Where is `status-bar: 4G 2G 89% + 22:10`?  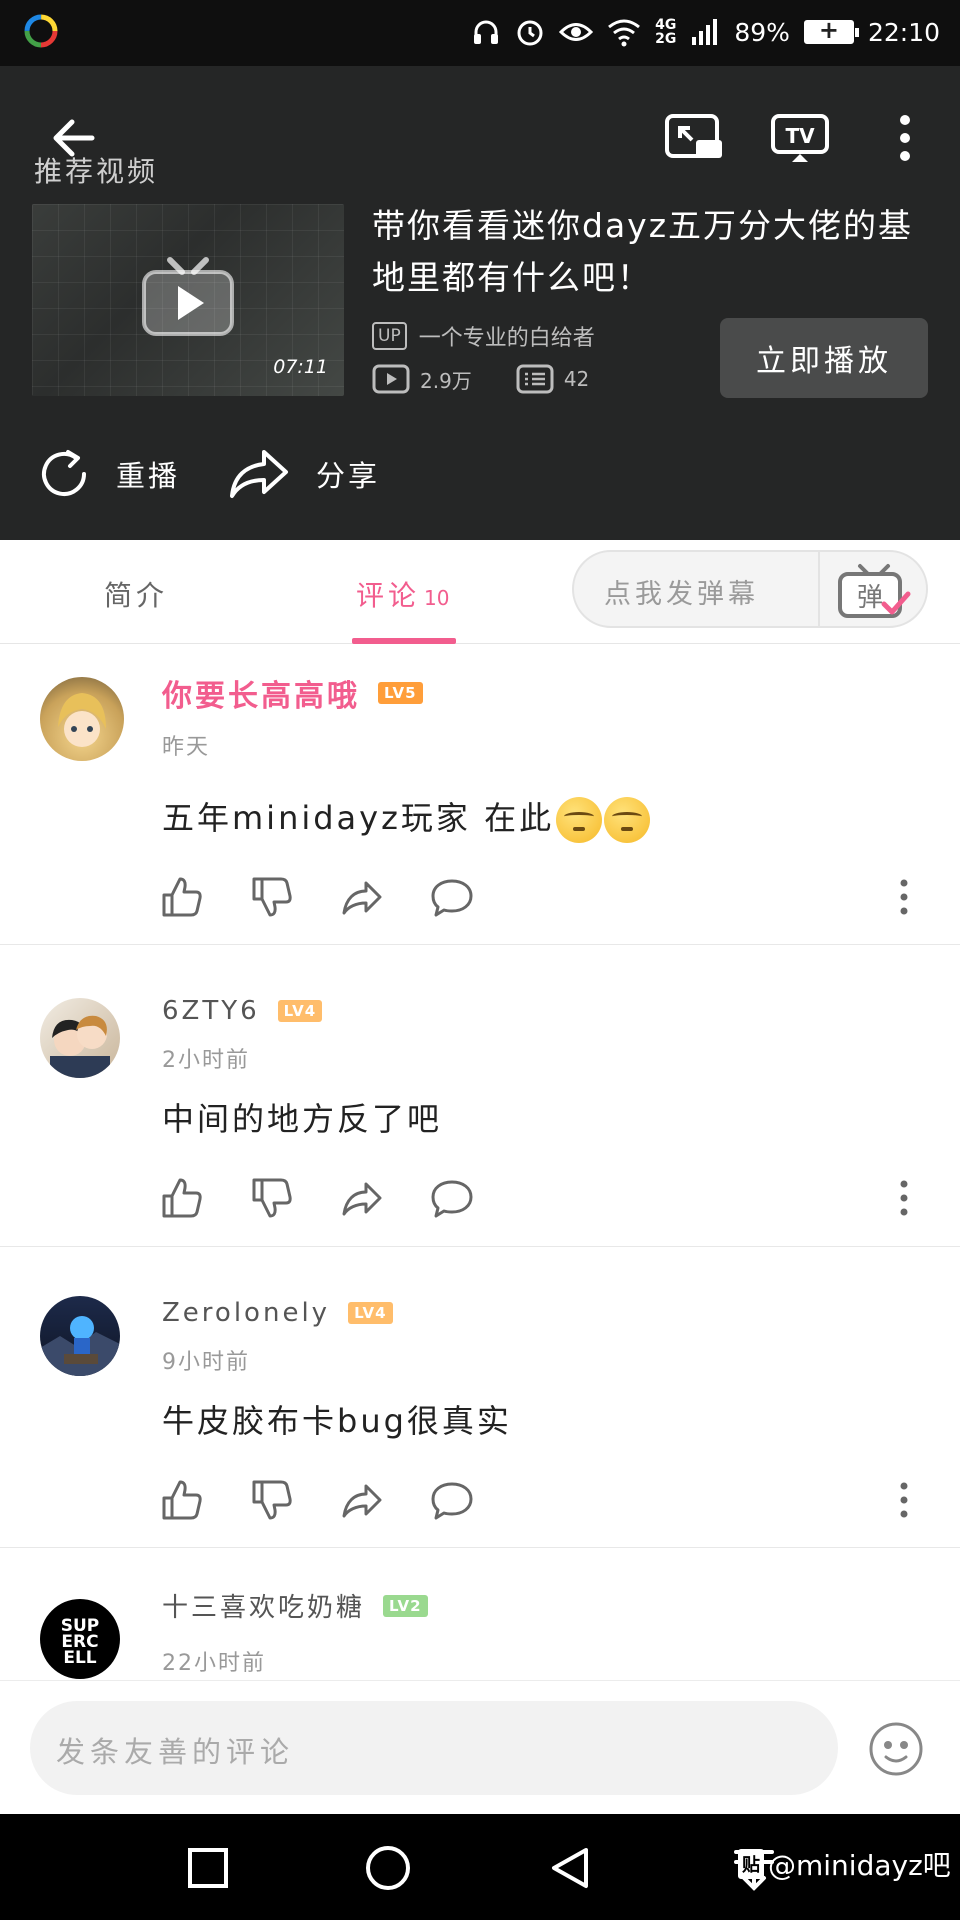 status-bar: 4G 2G 89% + 22:10 is located at coordinates (480, 33).